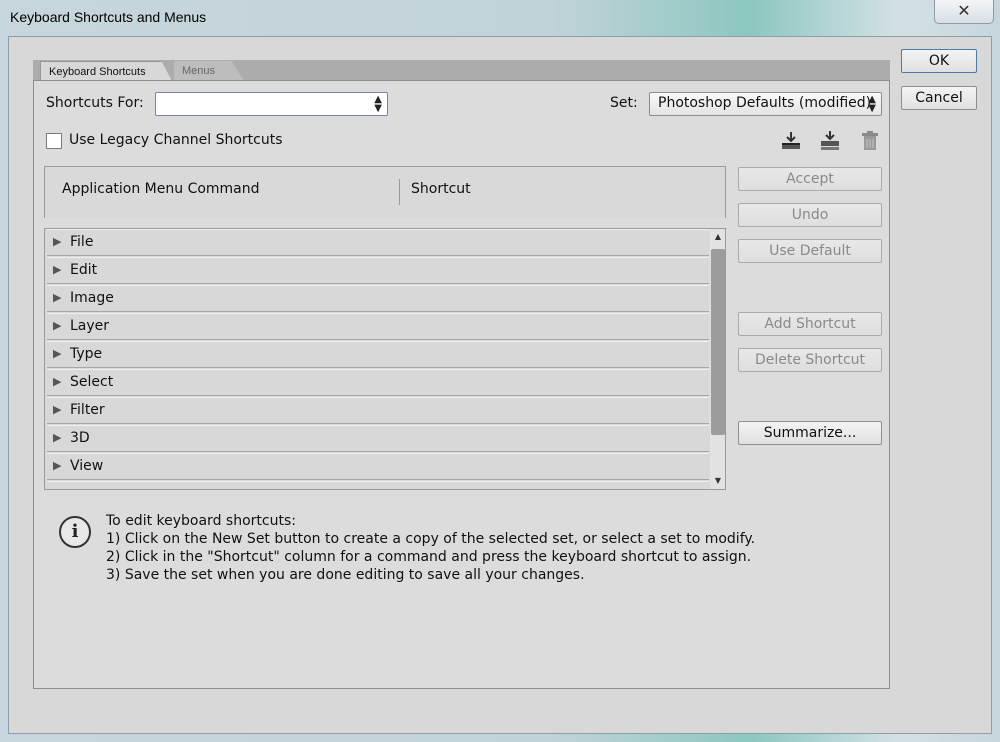  Describe the element at coordinates (90, 326) in the screenshot. I see `list-item-label: Layer` at that location.